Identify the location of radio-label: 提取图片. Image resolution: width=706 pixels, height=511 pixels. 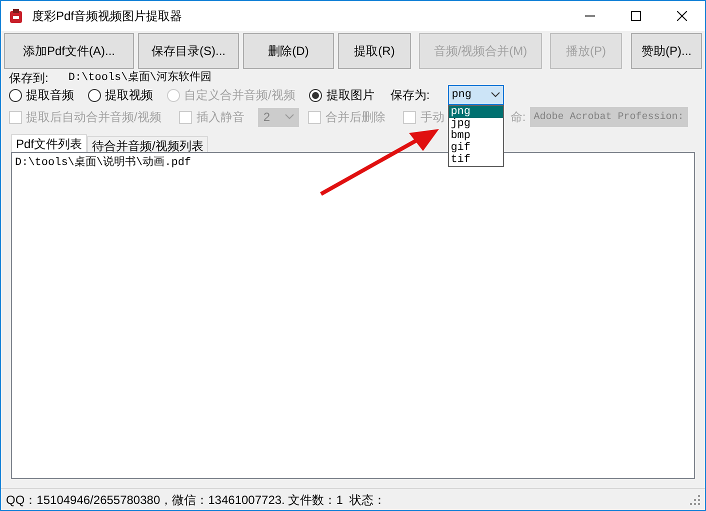
(350, 95).